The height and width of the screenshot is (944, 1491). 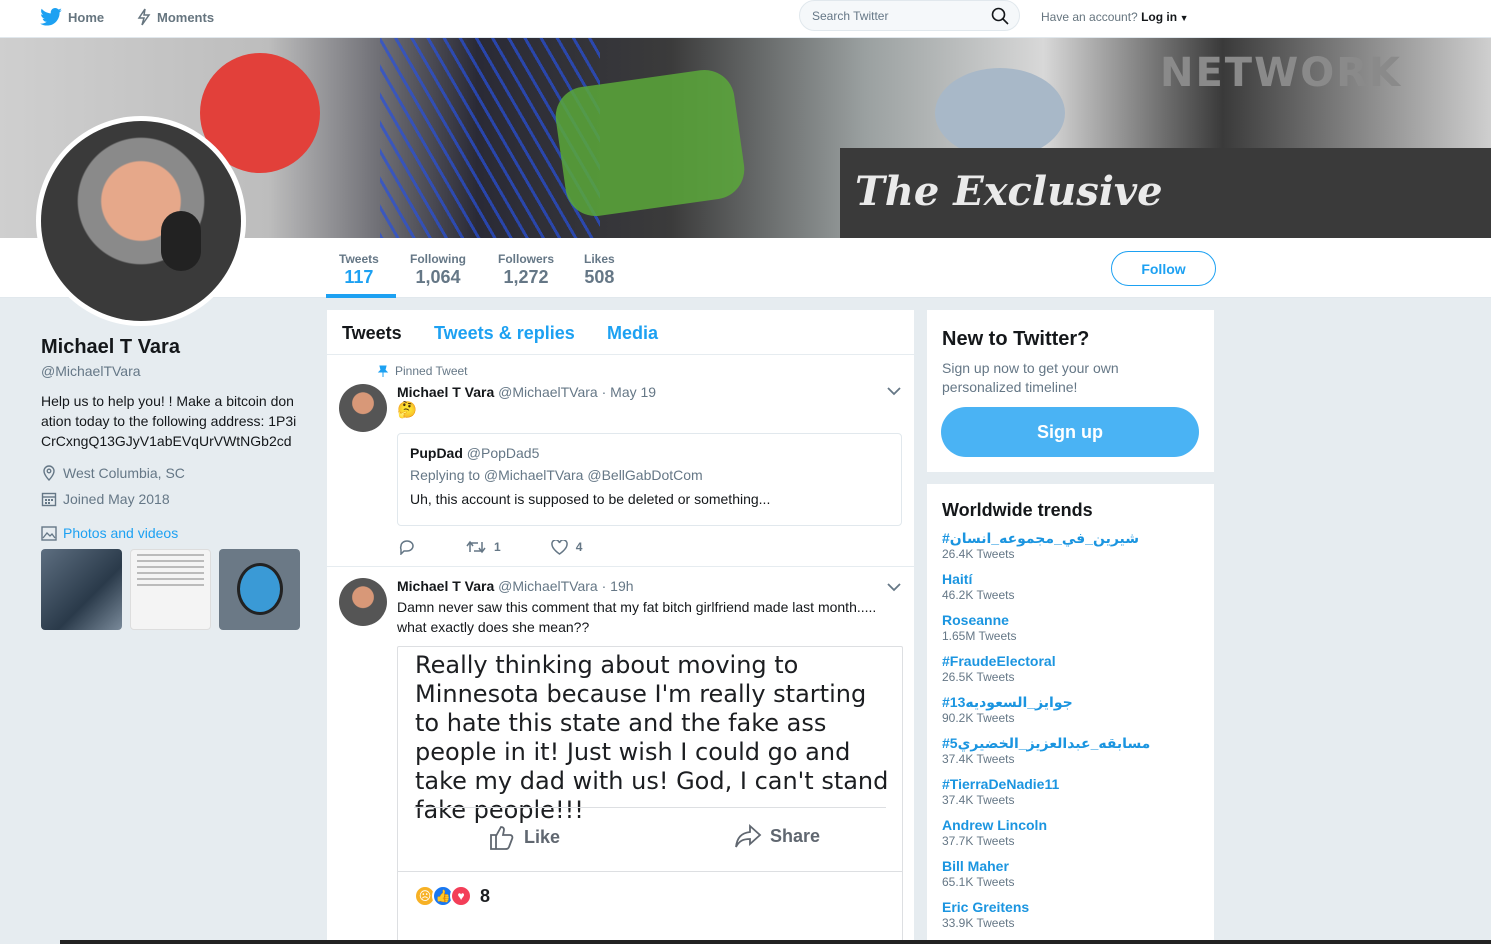 I want to click on tweet-text: 🤔, so click(x=407, y=410).